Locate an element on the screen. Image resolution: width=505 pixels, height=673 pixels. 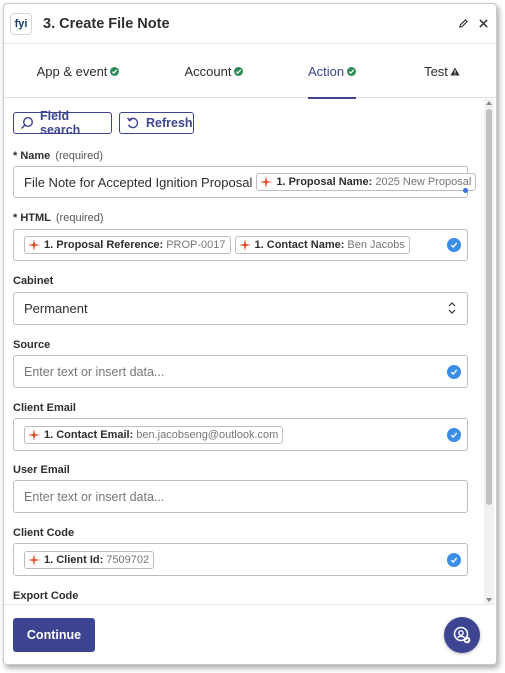
cabinet-selected-value: Permanent is located at coordinates (56, 308).